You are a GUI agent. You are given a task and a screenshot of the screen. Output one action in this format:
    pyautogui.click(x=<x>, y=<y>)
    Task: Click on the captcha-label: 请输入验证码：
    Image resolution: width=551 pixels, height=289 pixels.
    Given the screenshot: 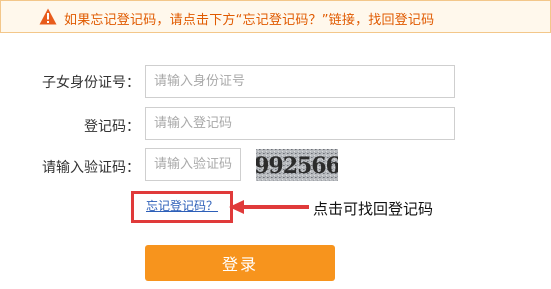 What is the action you would take?
    pyautogui.click(x=91, y=168)
    